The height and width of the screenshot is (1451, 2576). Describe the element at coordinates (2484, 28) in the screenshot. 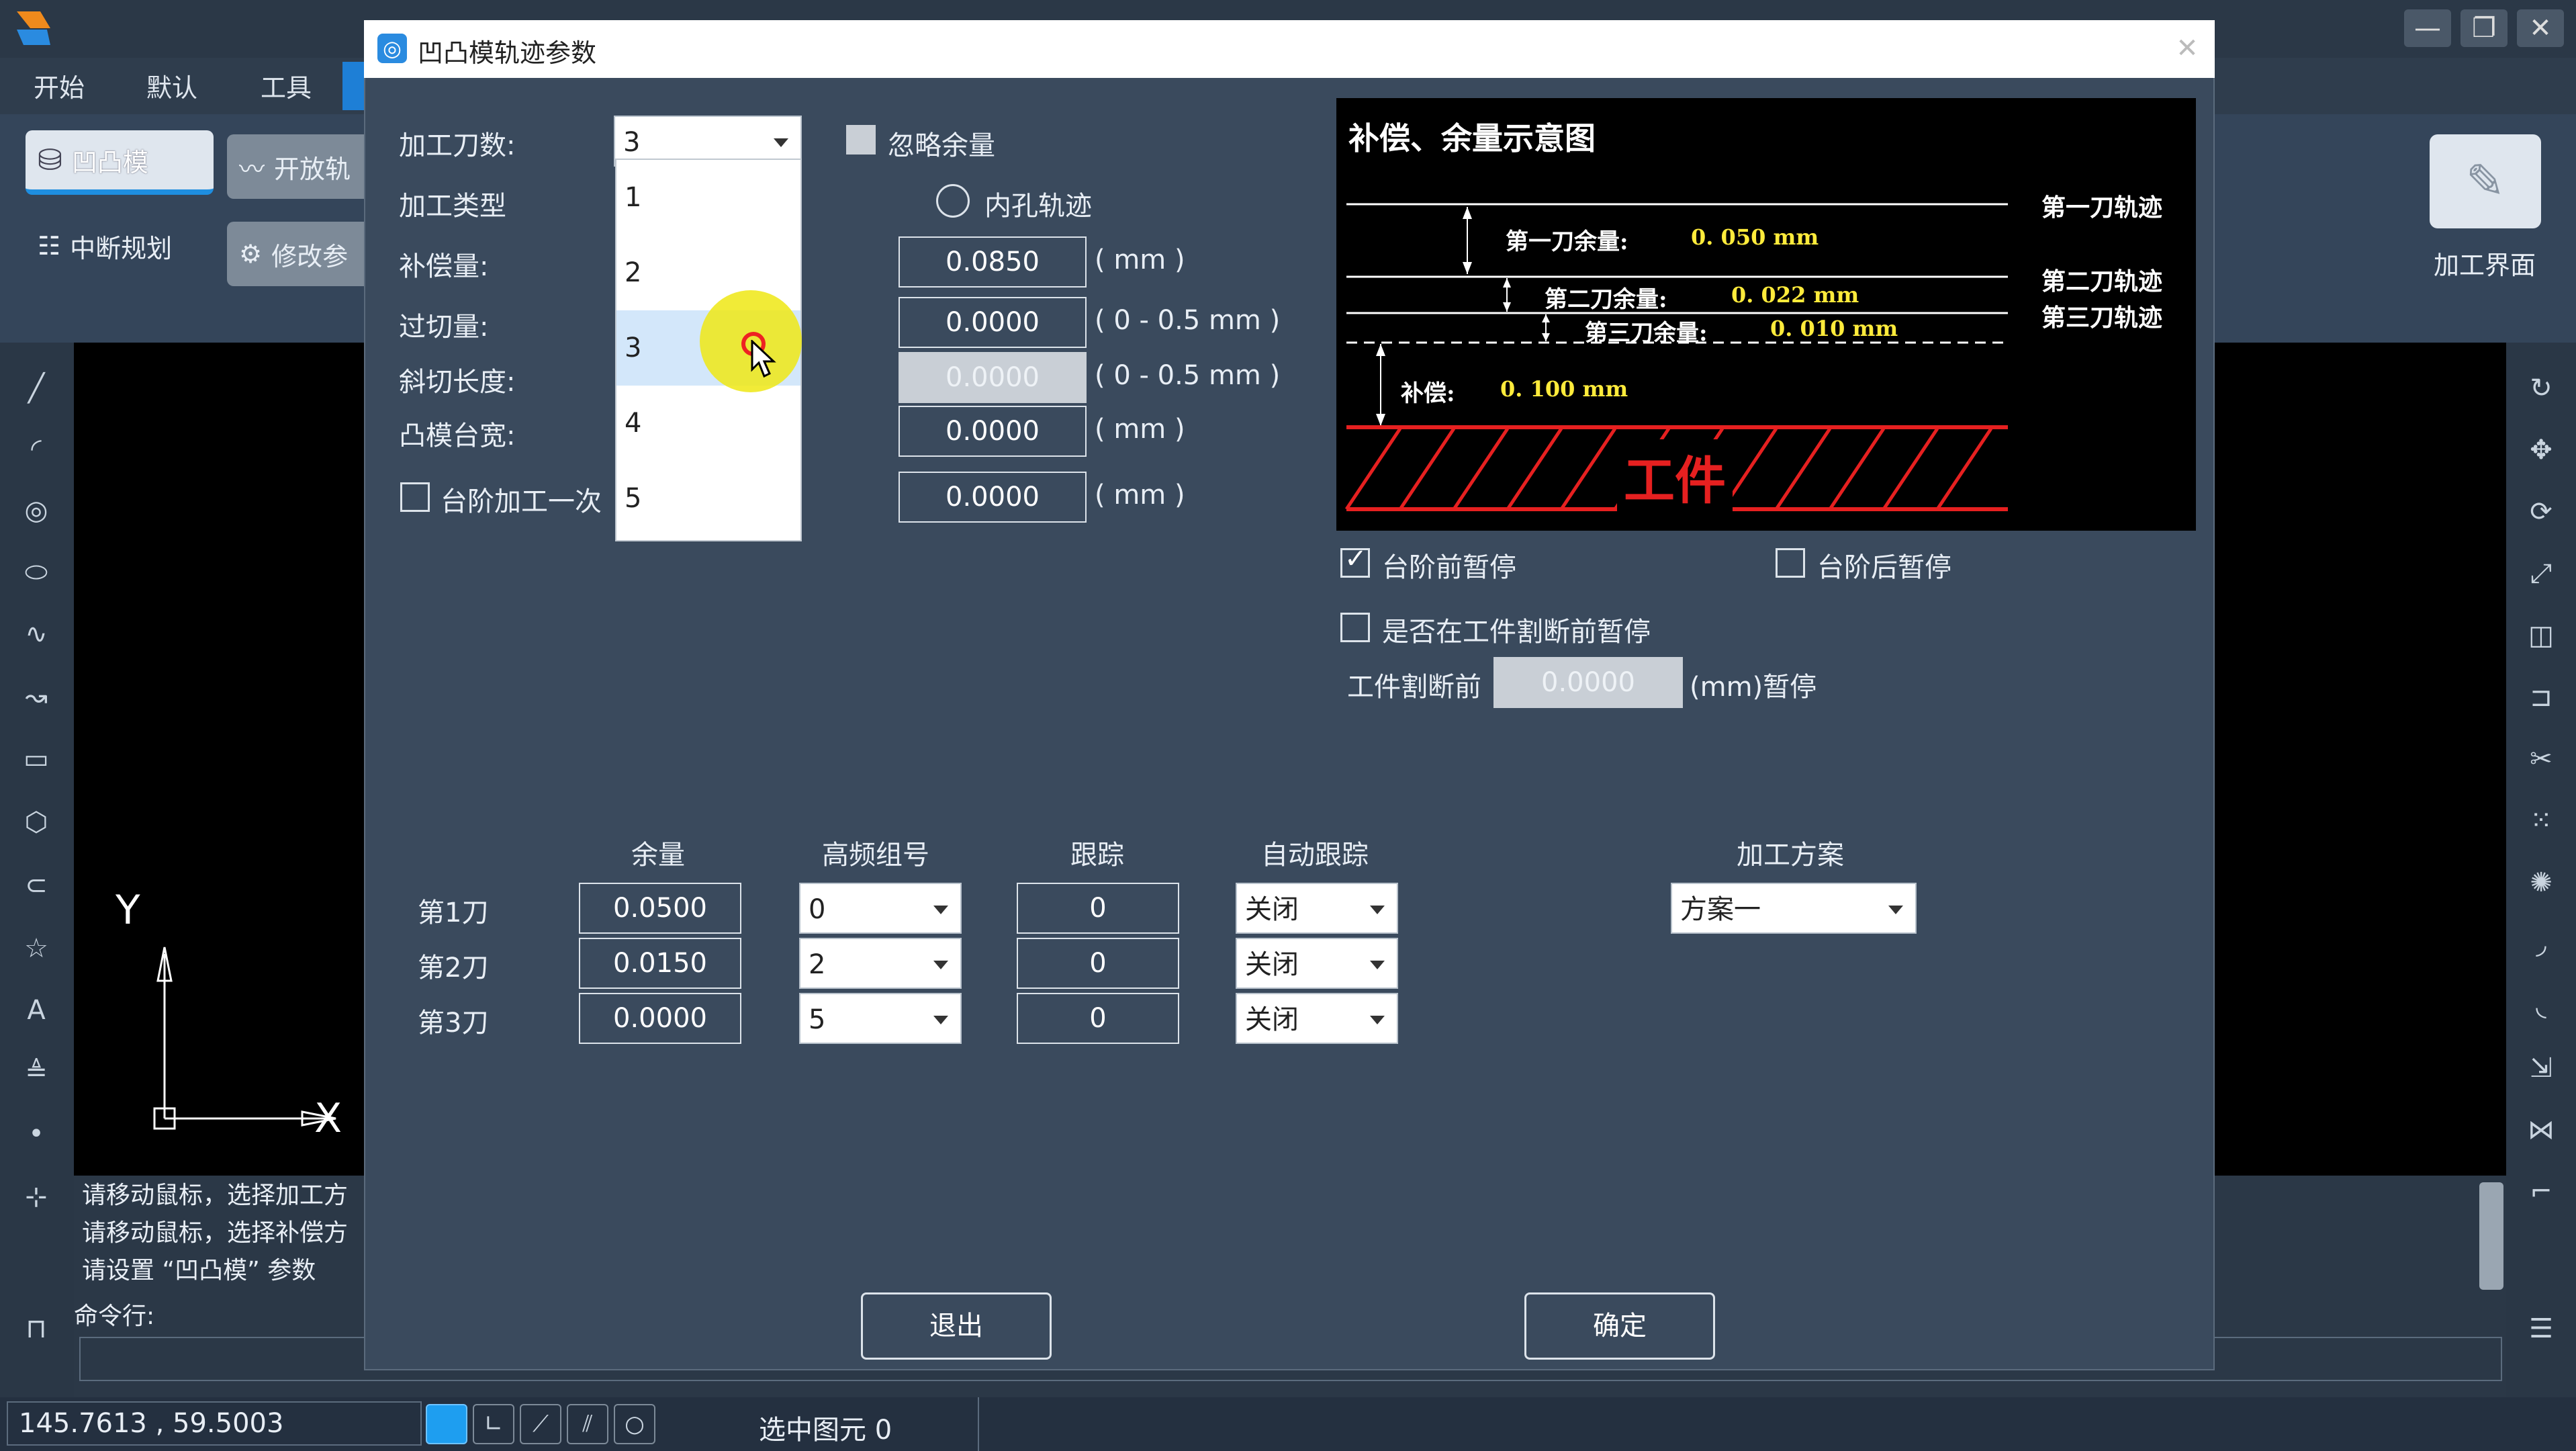

I see `restore-icon: ❐` at that location.